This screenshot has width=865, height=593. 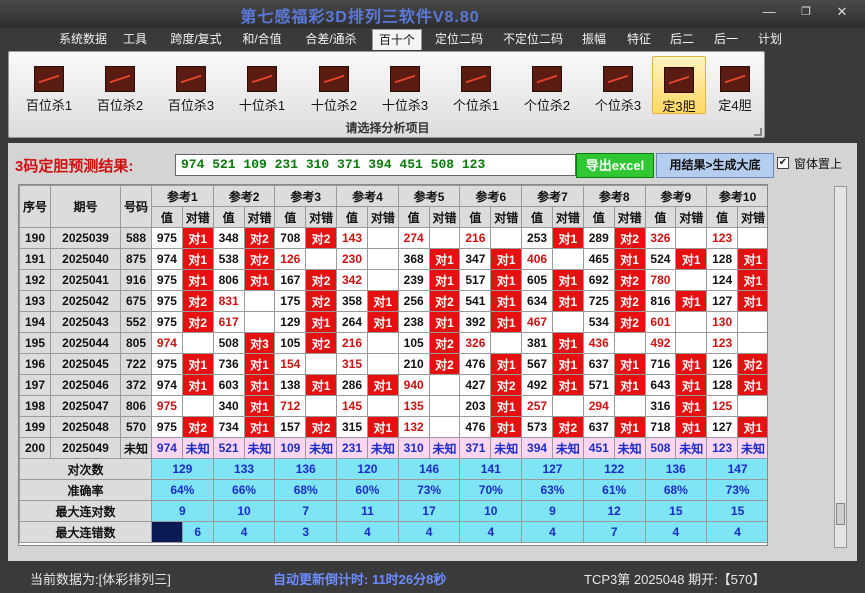 I want to click on vertical-scrollbar, so click(x=840, y=367).